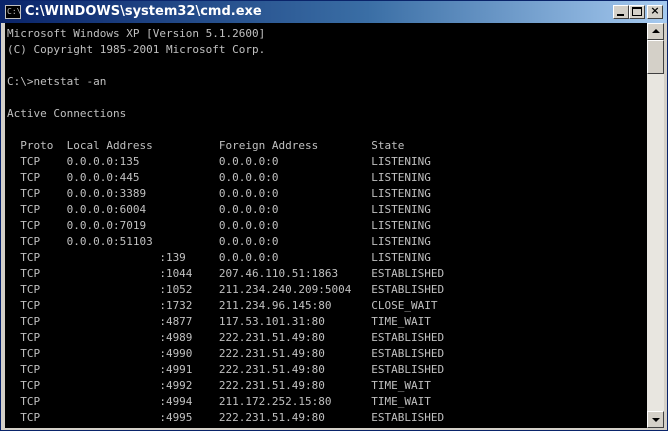  Describe the element at coordinates (219, 401) in the screenshot. I see `console-line: TCP :4994 211.172.252.15:80 TIME_WAIT` at that location.